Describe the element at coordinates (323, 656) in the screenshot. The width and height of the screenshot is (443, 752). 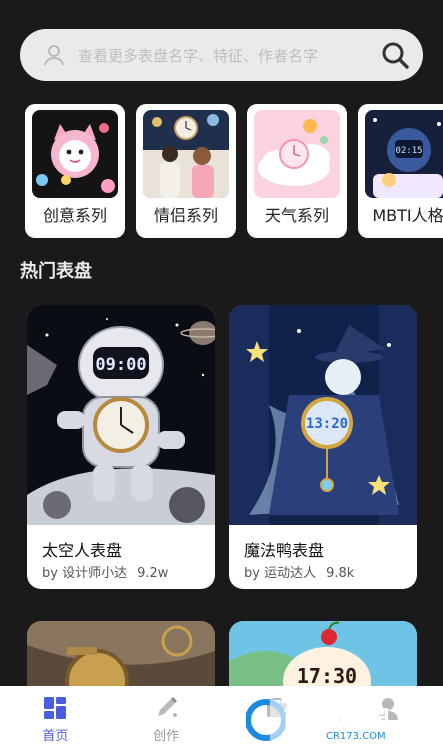
I see `watchface-card-cake: 17:30` at that location.